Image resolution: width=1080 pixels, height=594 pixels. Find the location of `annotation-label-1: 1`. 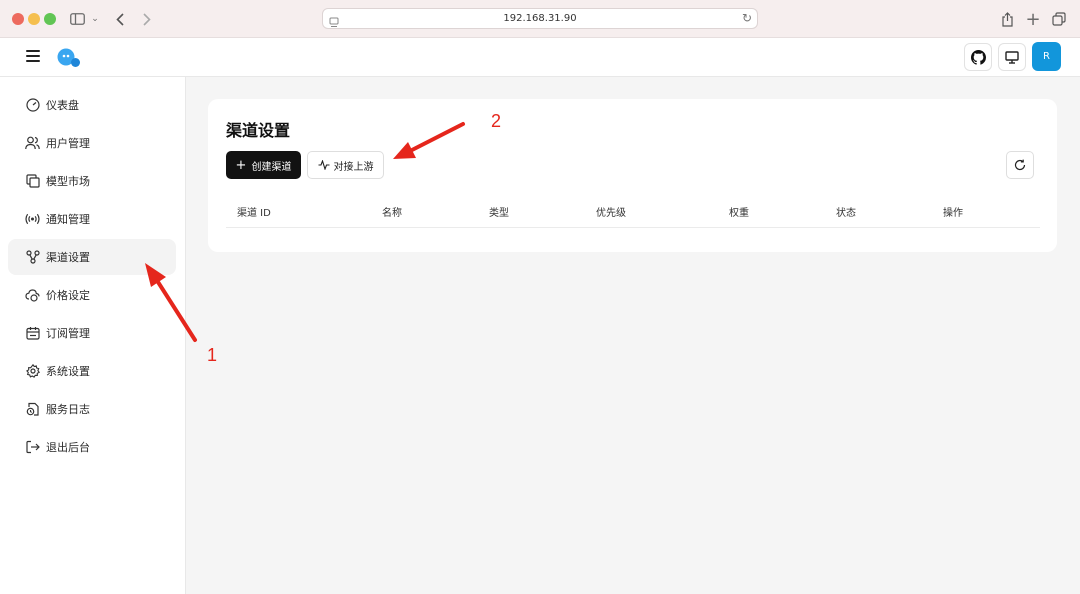

annotation-label-1: 1 is located at coordinates (212, 355).